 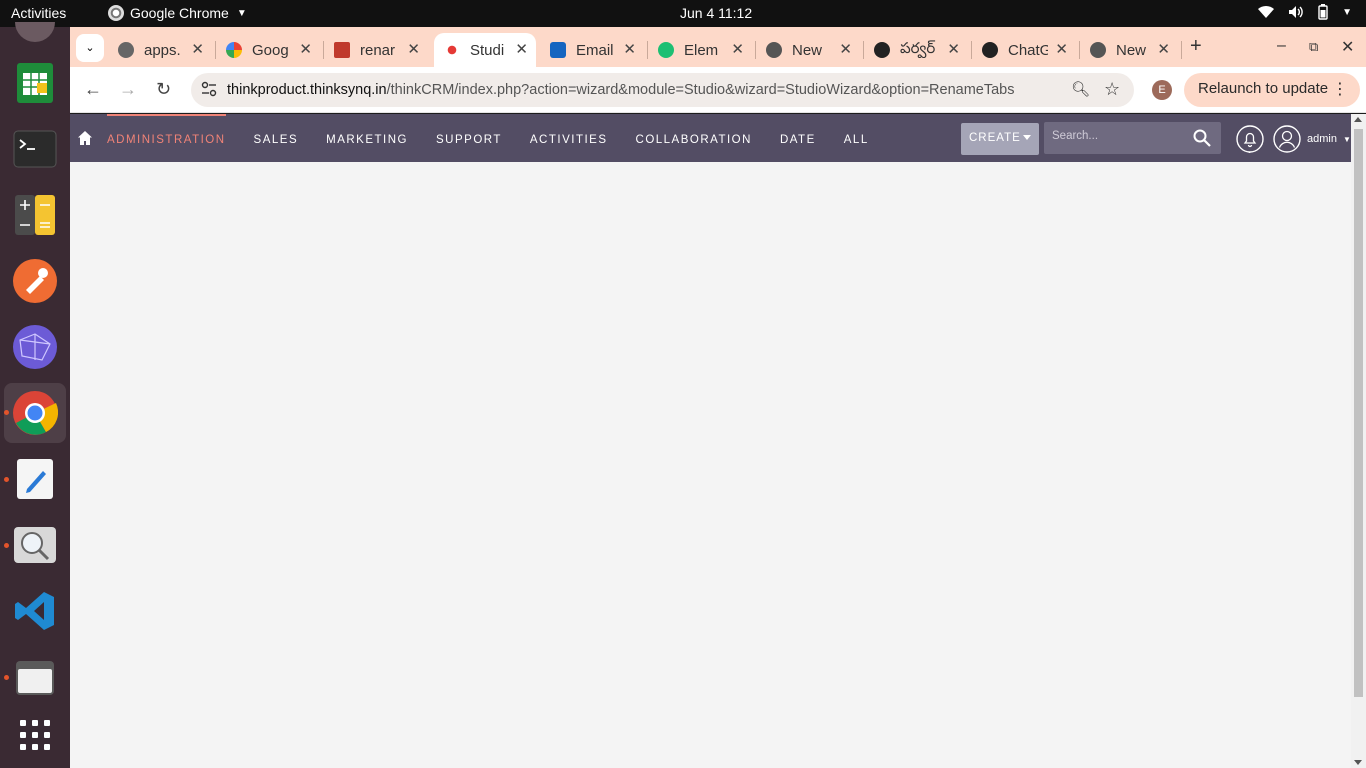 What do you see at coordinates (35, 281) in the screenshot?
I see `dock-item-postman` at bounding box center [35, 281].